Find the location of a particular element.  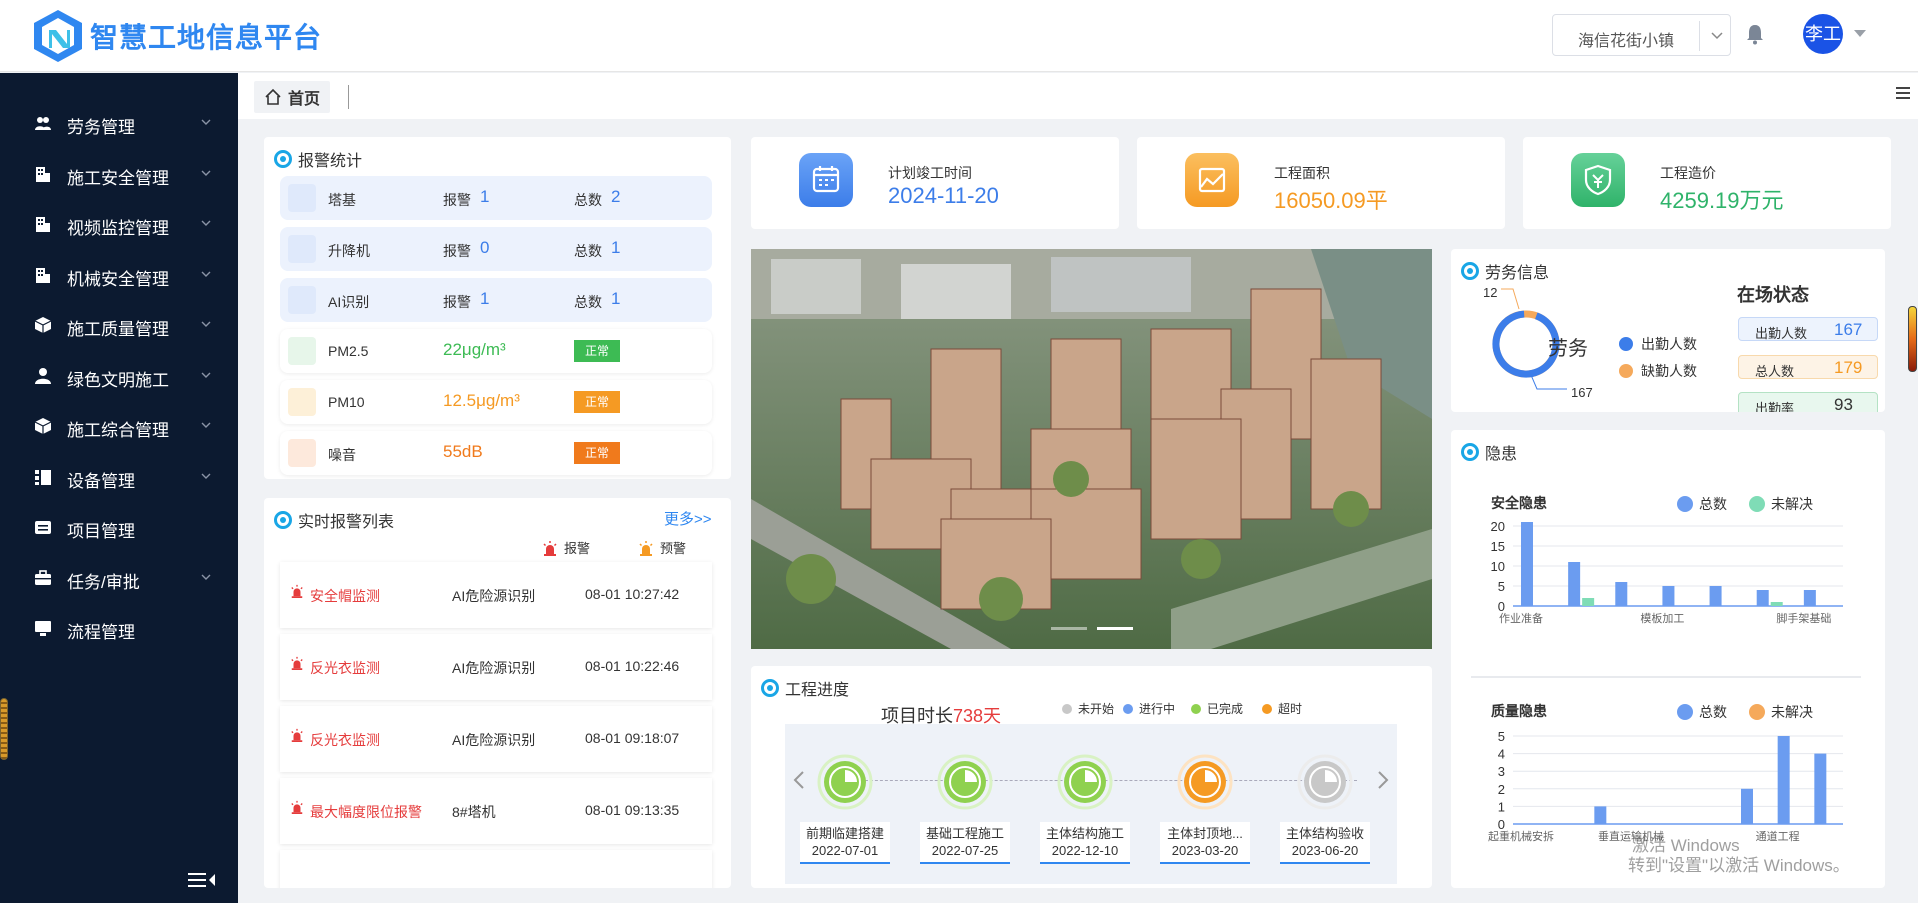

environment-stat-row: PM10 12.5μg/m³ 正常 is located at coordinates (496, 402).